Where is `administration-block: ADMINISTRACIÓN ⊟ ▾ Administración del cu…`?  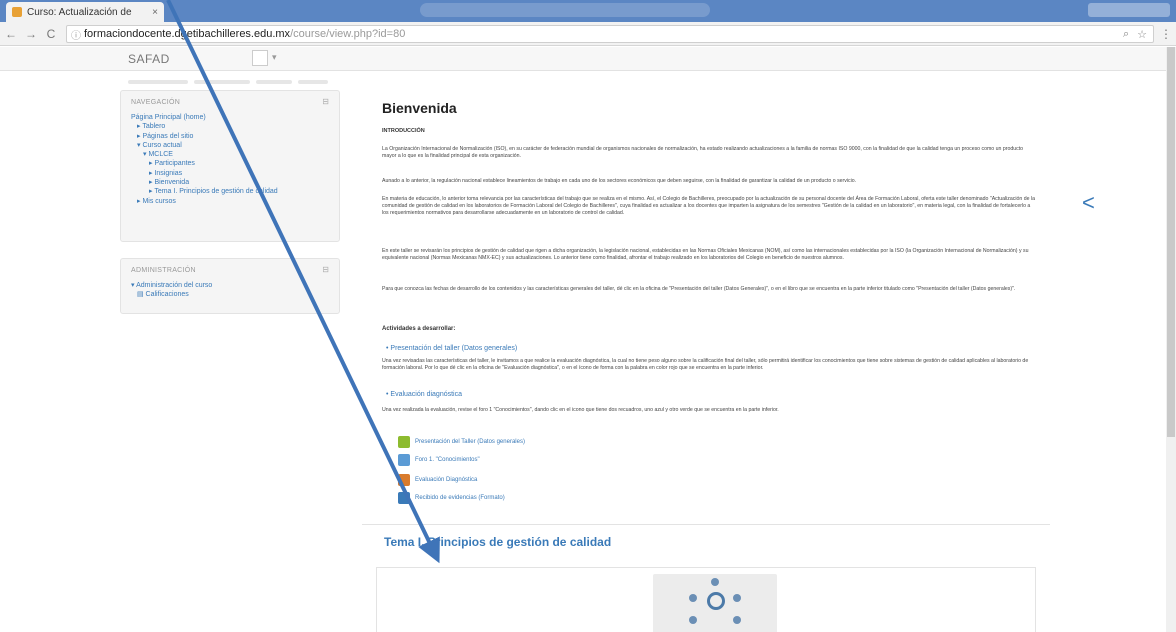
administration-block: ADMINISTRACIÓN ⊟ ▾ Administración del cu… is located at coordinates (230, 286).